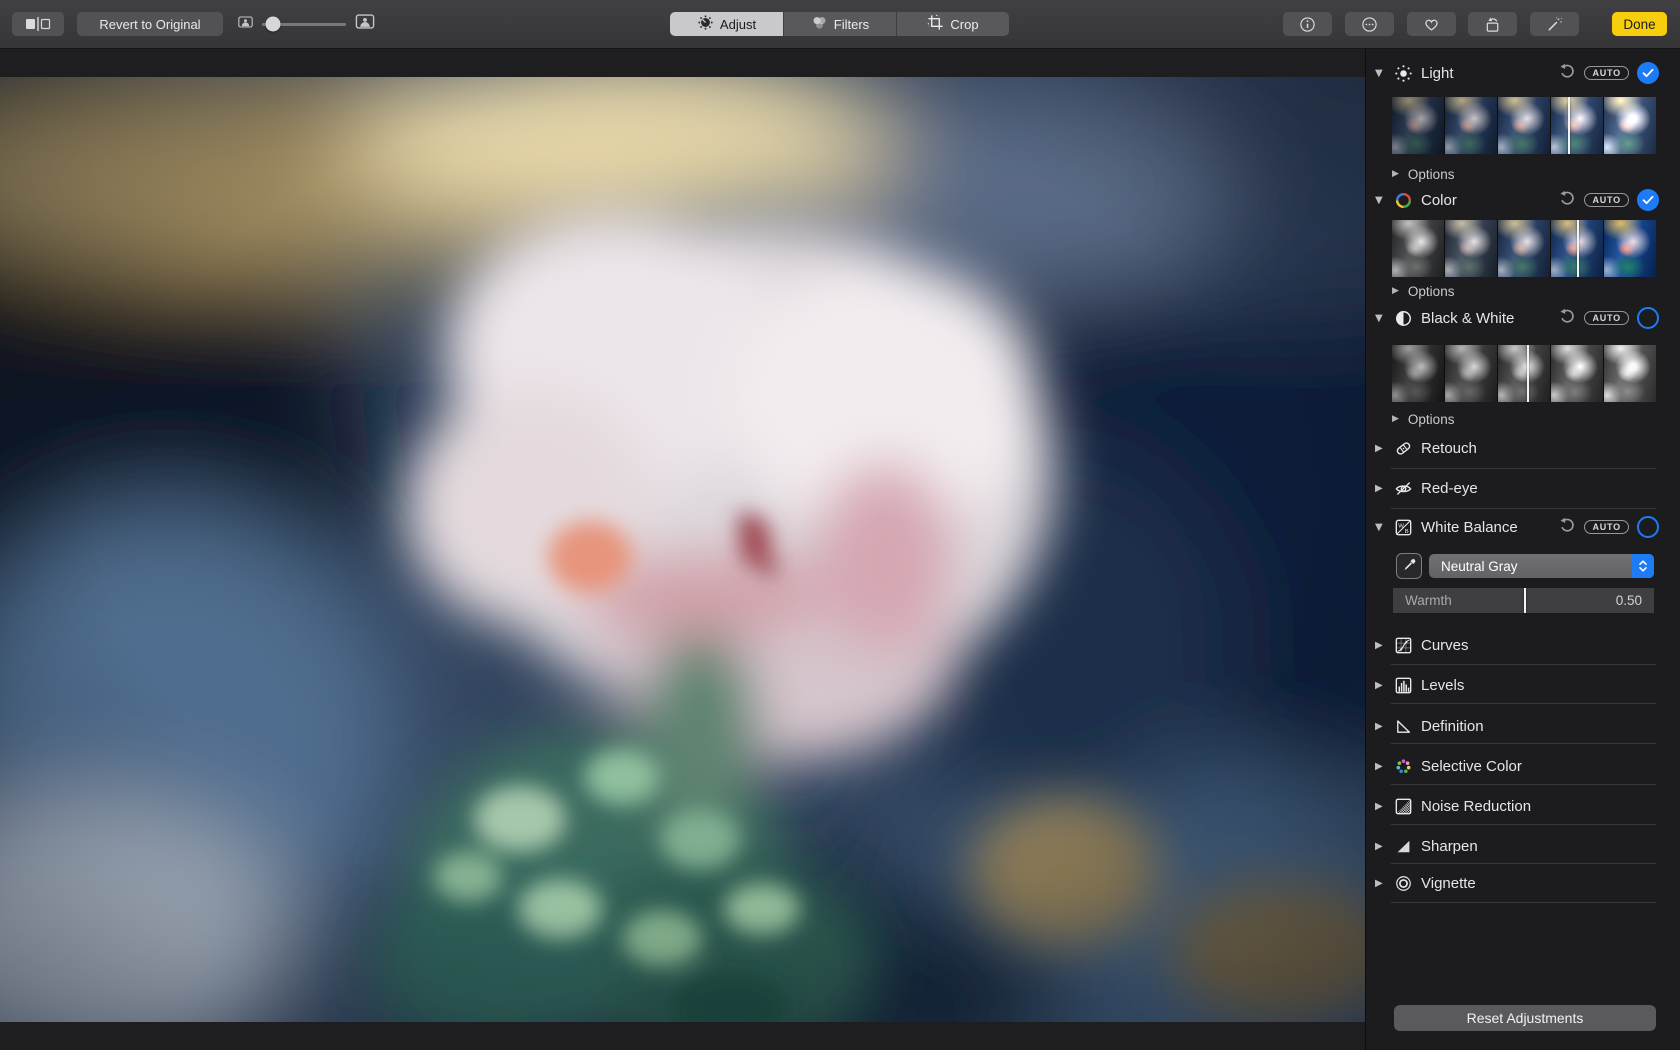  What do you see at coordinates (1525, 1018) in the screenshot?
I see `reset-adjustments-button: Reset Adjustments` at bounding box center [1525, 1018].